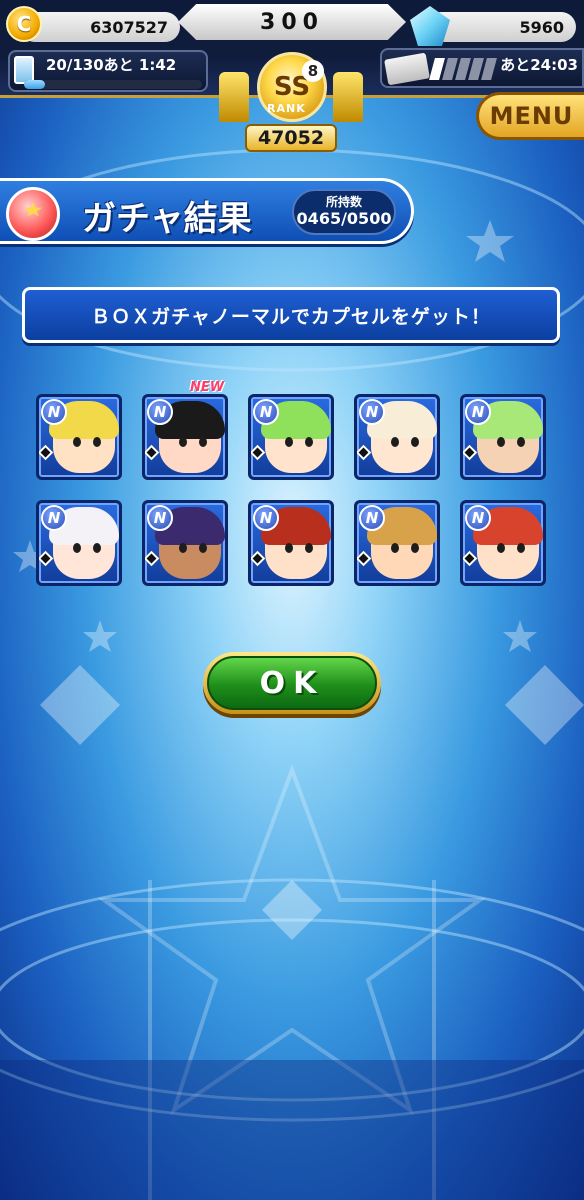  I want to click on ticket-panel: あと24:03, so click(482, 68).